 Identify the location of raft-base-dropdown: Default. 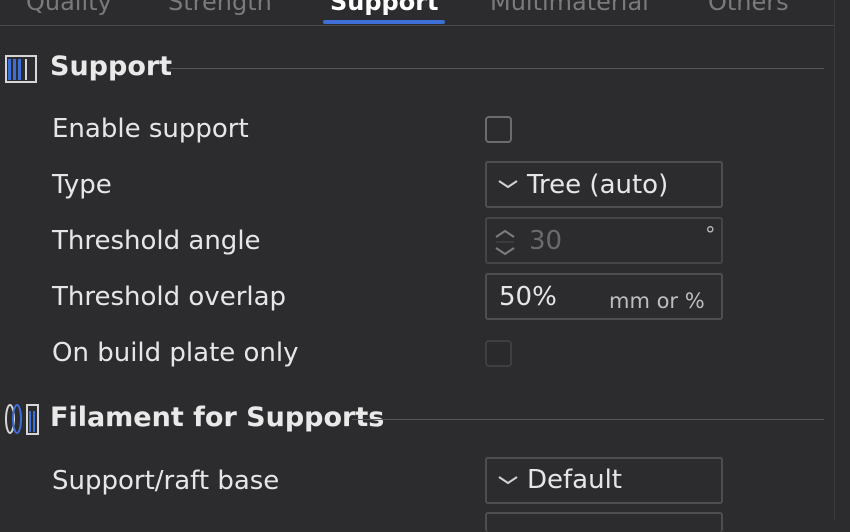
(604, 480).